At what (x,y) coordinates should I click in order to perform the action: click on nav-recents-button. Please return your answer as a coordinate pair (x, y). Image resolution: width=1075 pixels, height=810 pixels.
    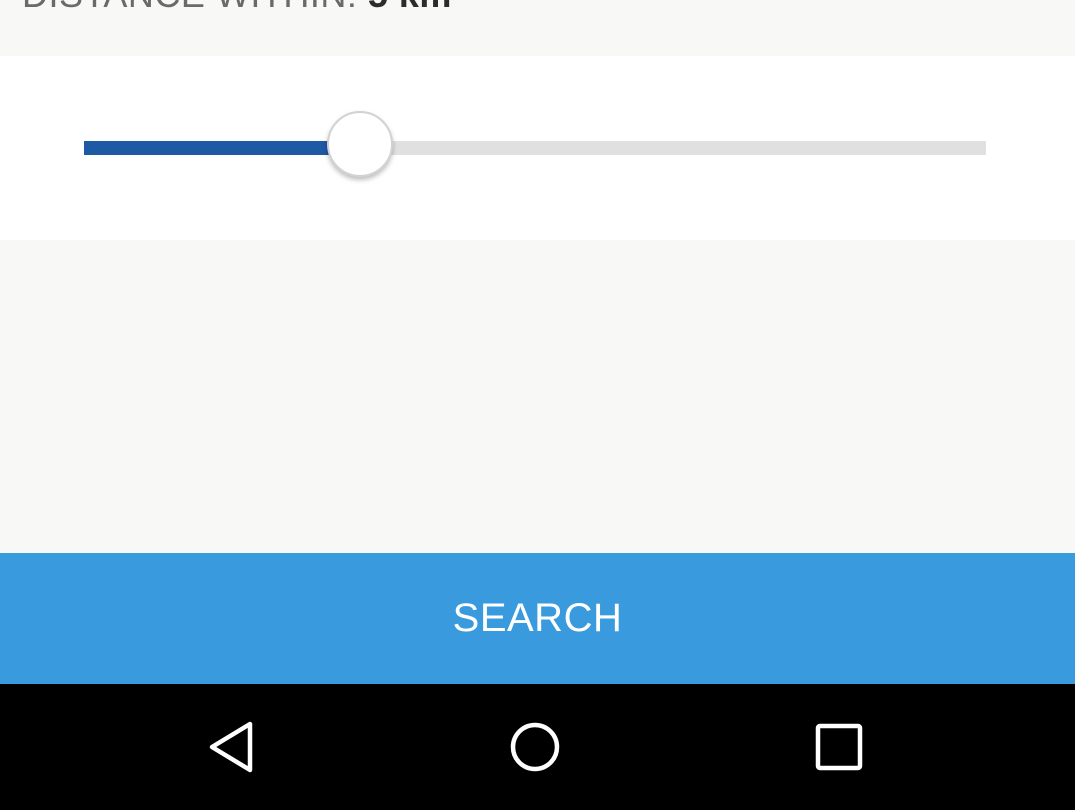
    Looking at the image, I should click on (839, 747).